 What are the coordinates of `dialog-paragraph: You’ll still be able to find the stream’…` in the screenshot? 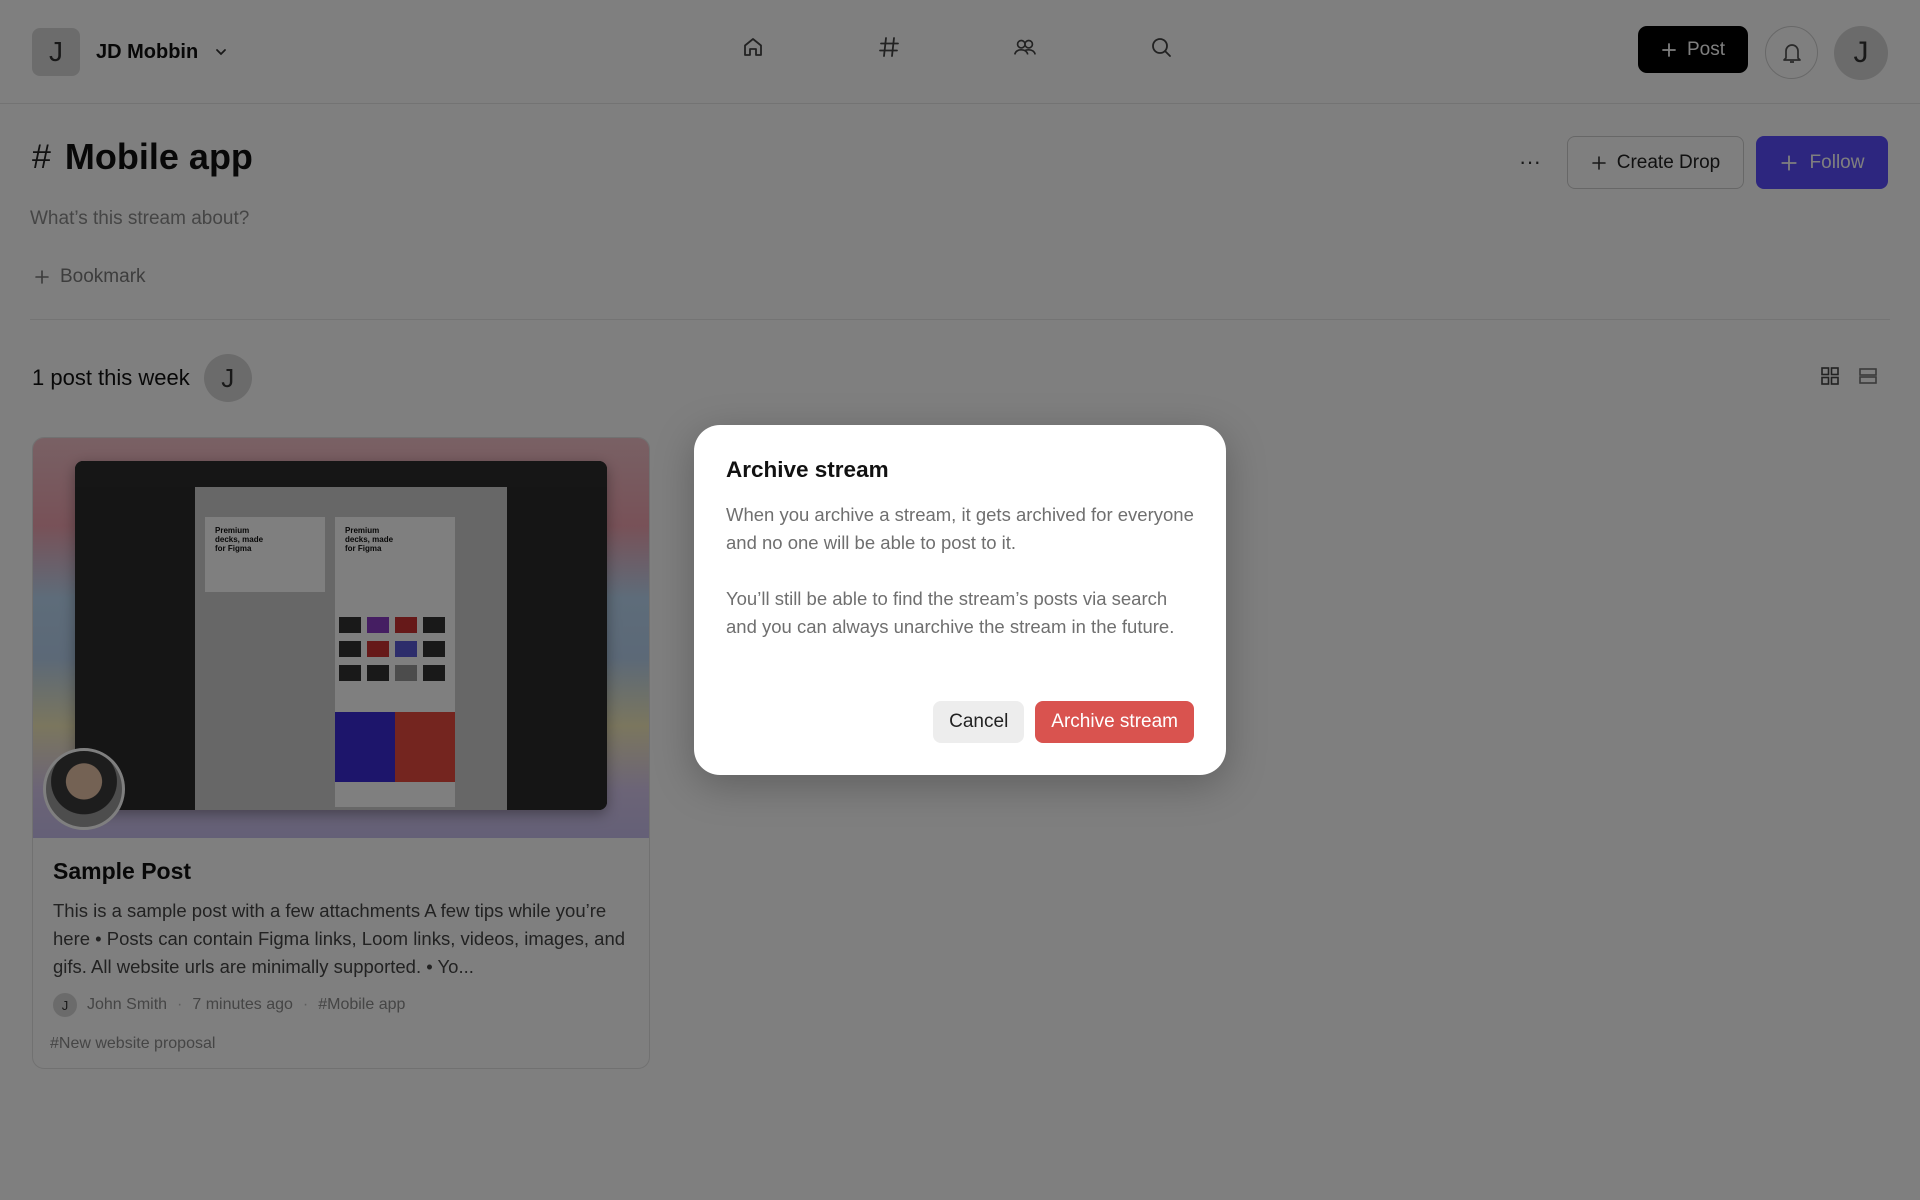 It's located at (950, 612).